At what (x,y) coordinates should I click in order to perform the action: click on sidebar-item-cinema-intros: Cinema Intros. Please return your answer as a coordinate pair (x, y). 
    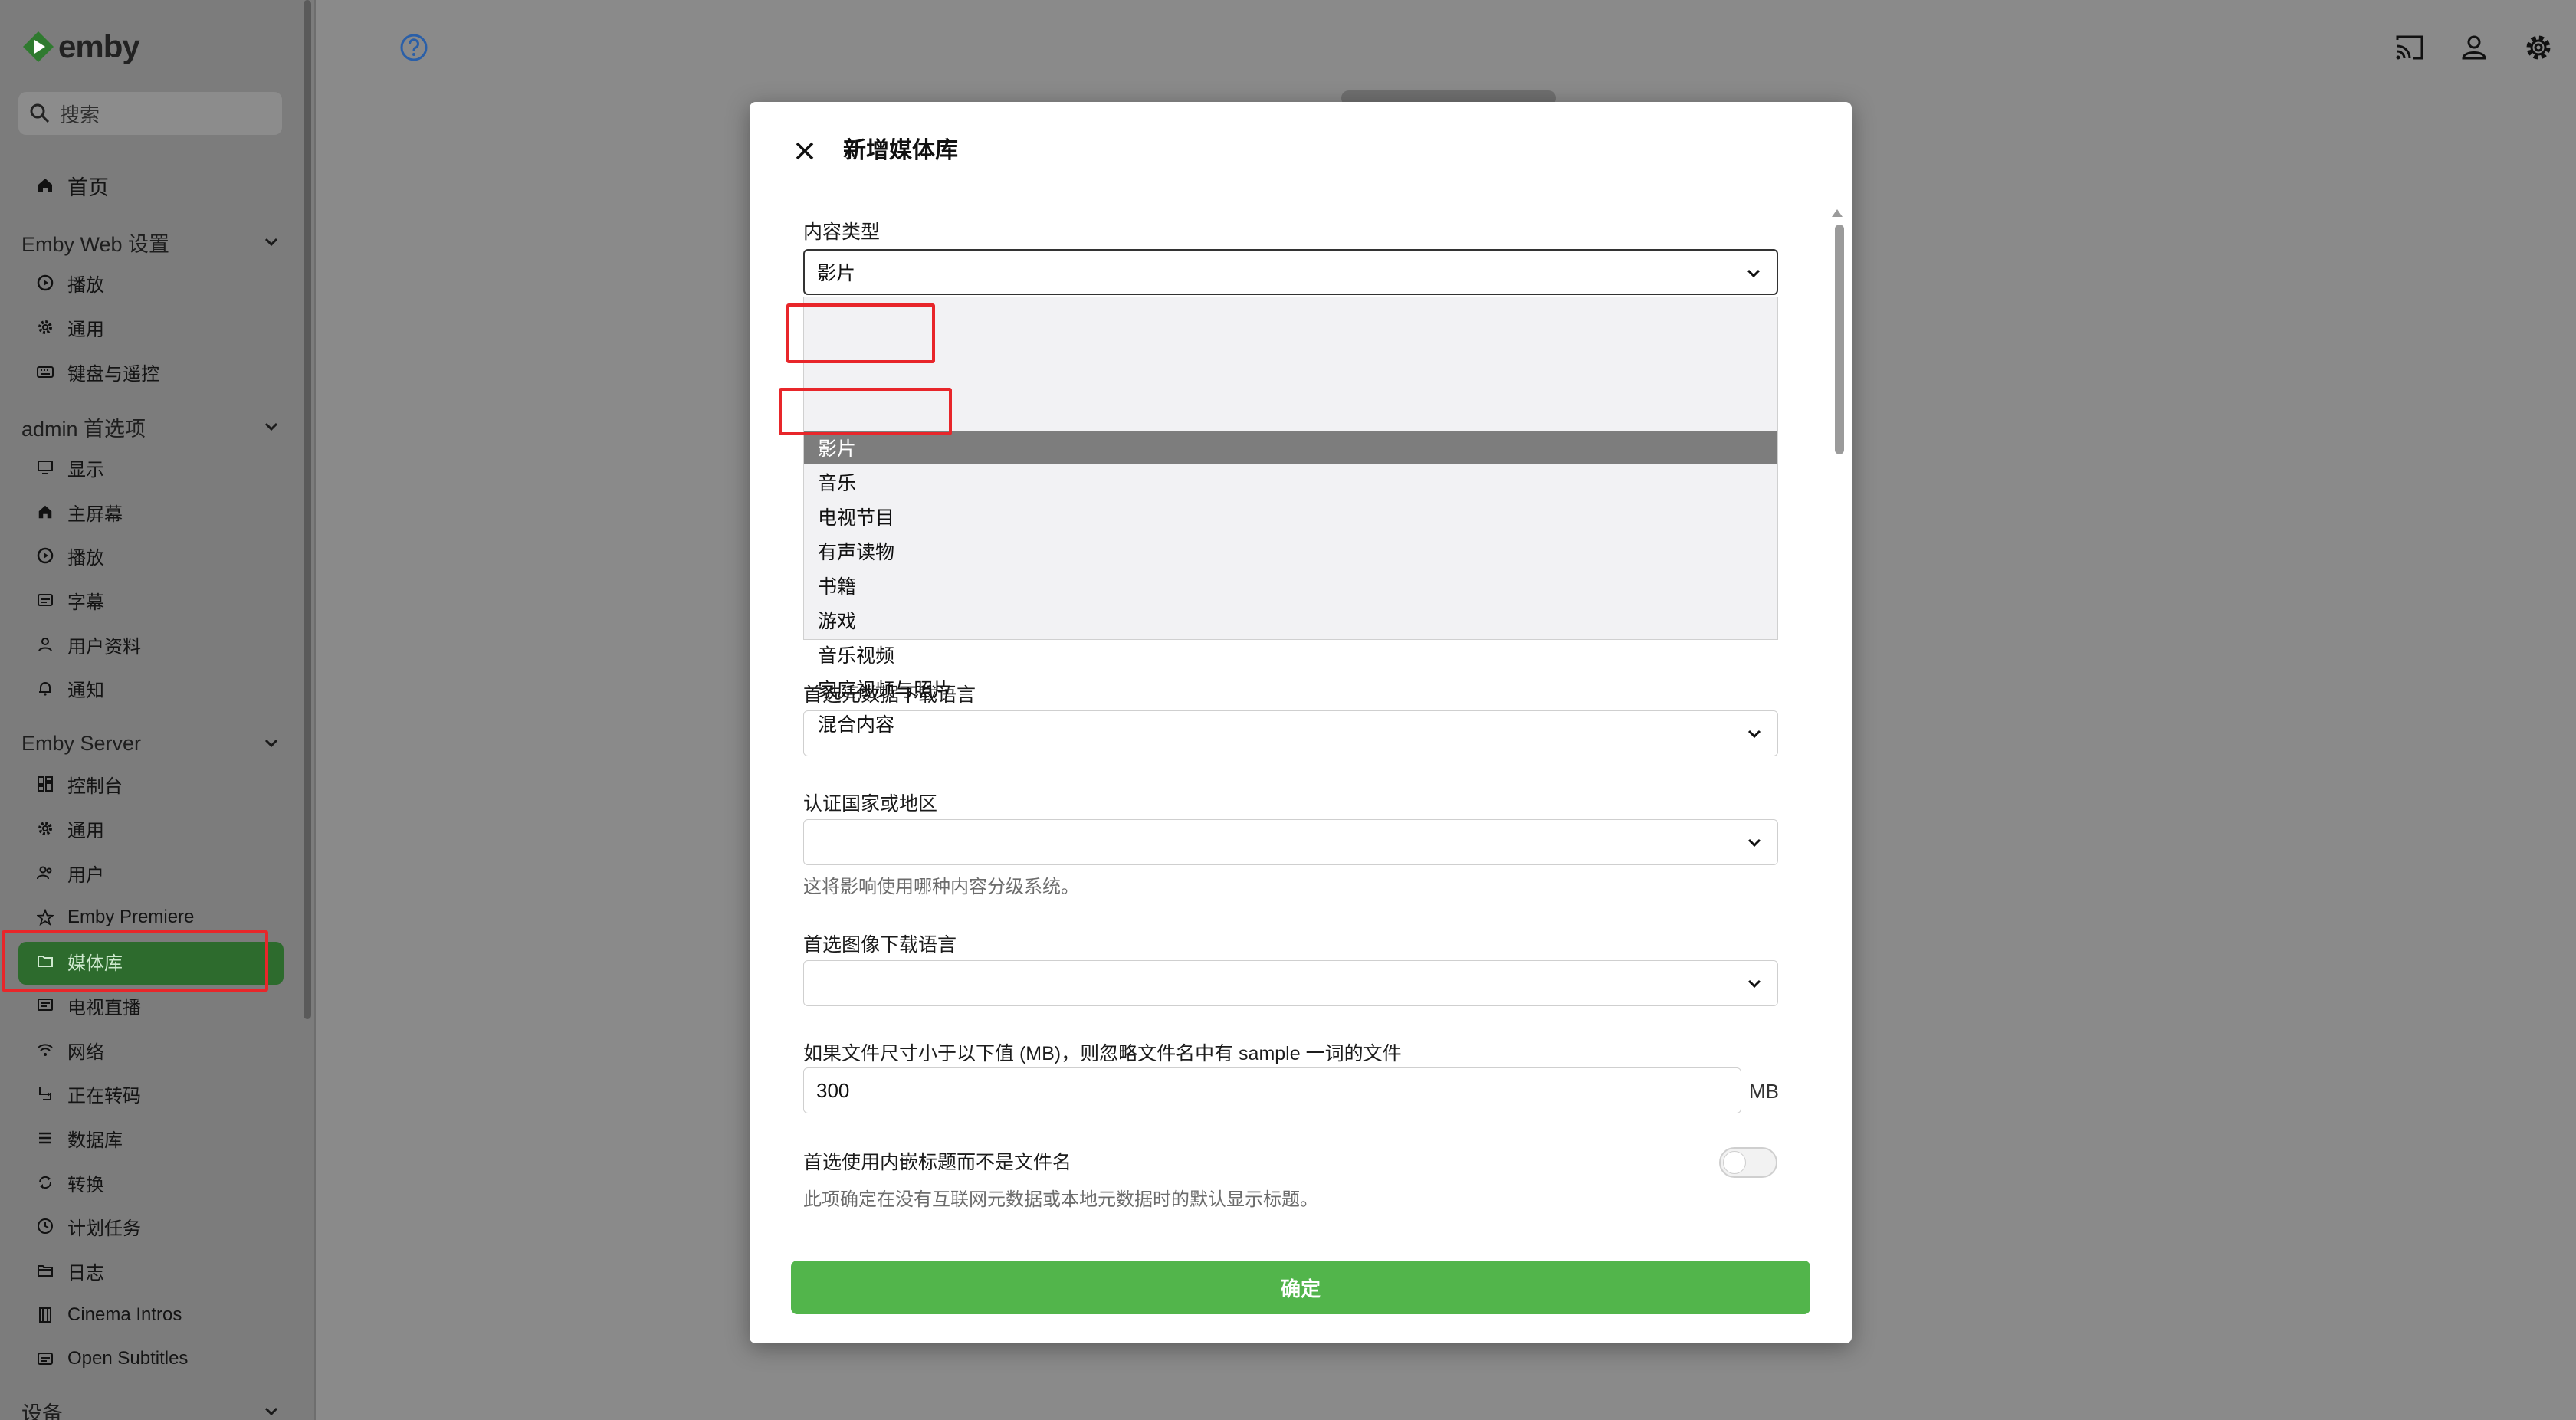
    Looking at the image, I should click on (108, 1315).